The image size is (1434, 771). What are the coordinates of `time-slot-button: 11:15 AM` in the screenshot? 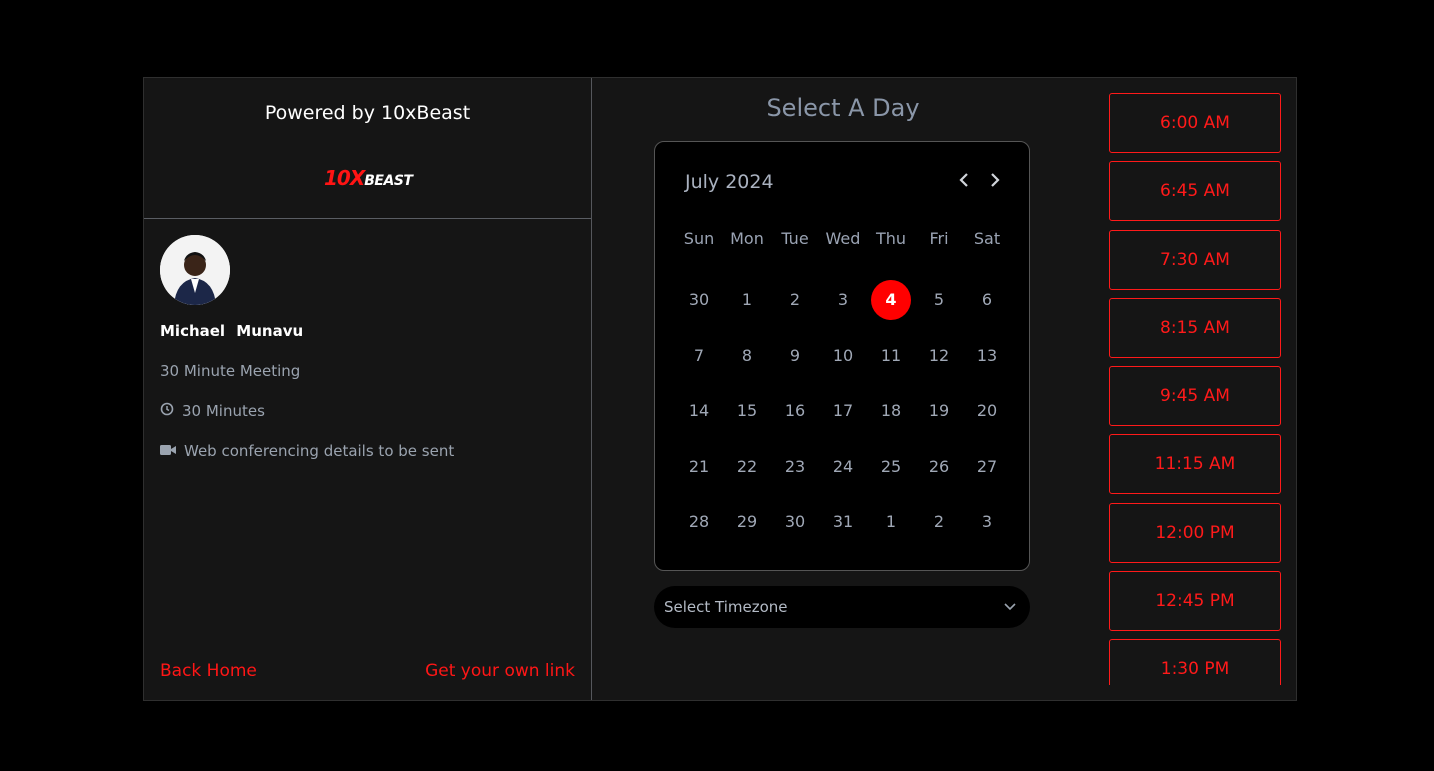 It's located at (1195, 464).